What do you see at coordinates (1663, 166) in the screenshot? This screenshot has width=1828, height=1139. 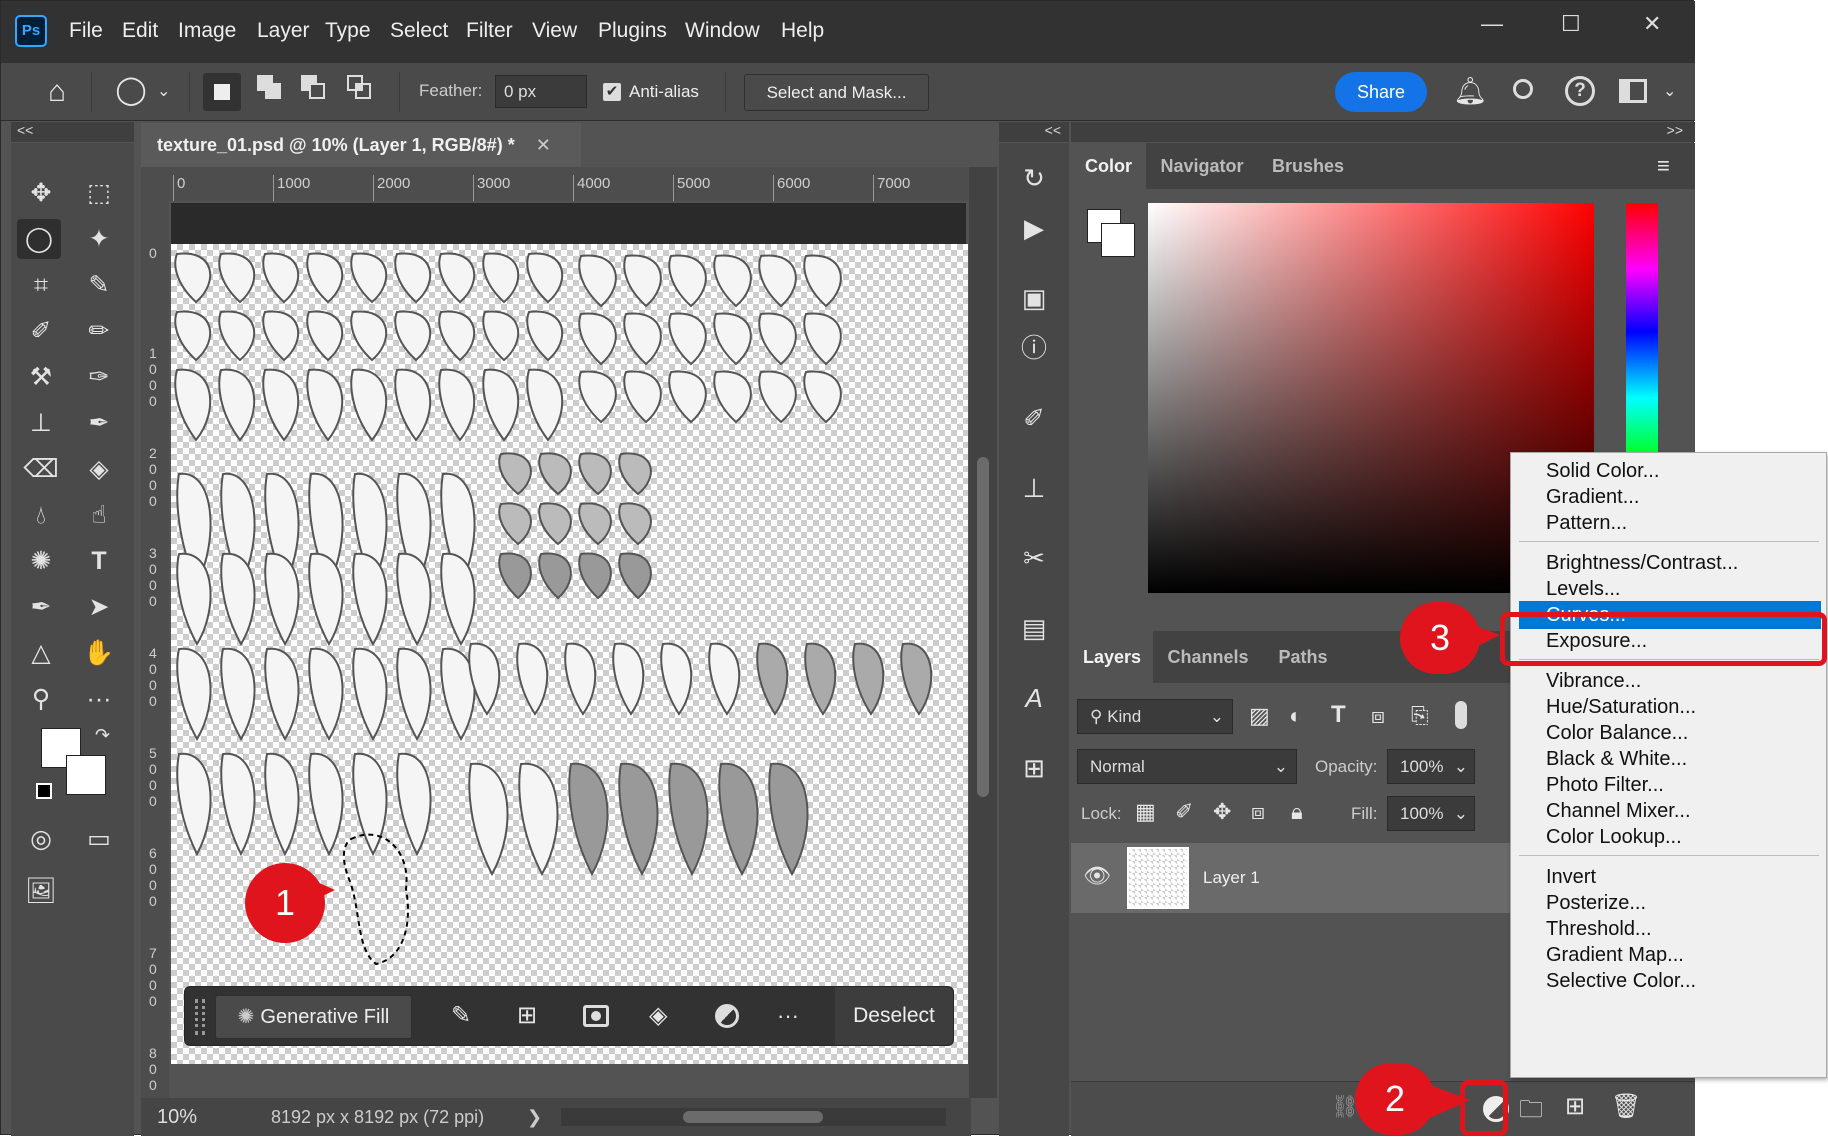 I see `panel-menu-icon: ≡` at bounding box center [1663, 166].